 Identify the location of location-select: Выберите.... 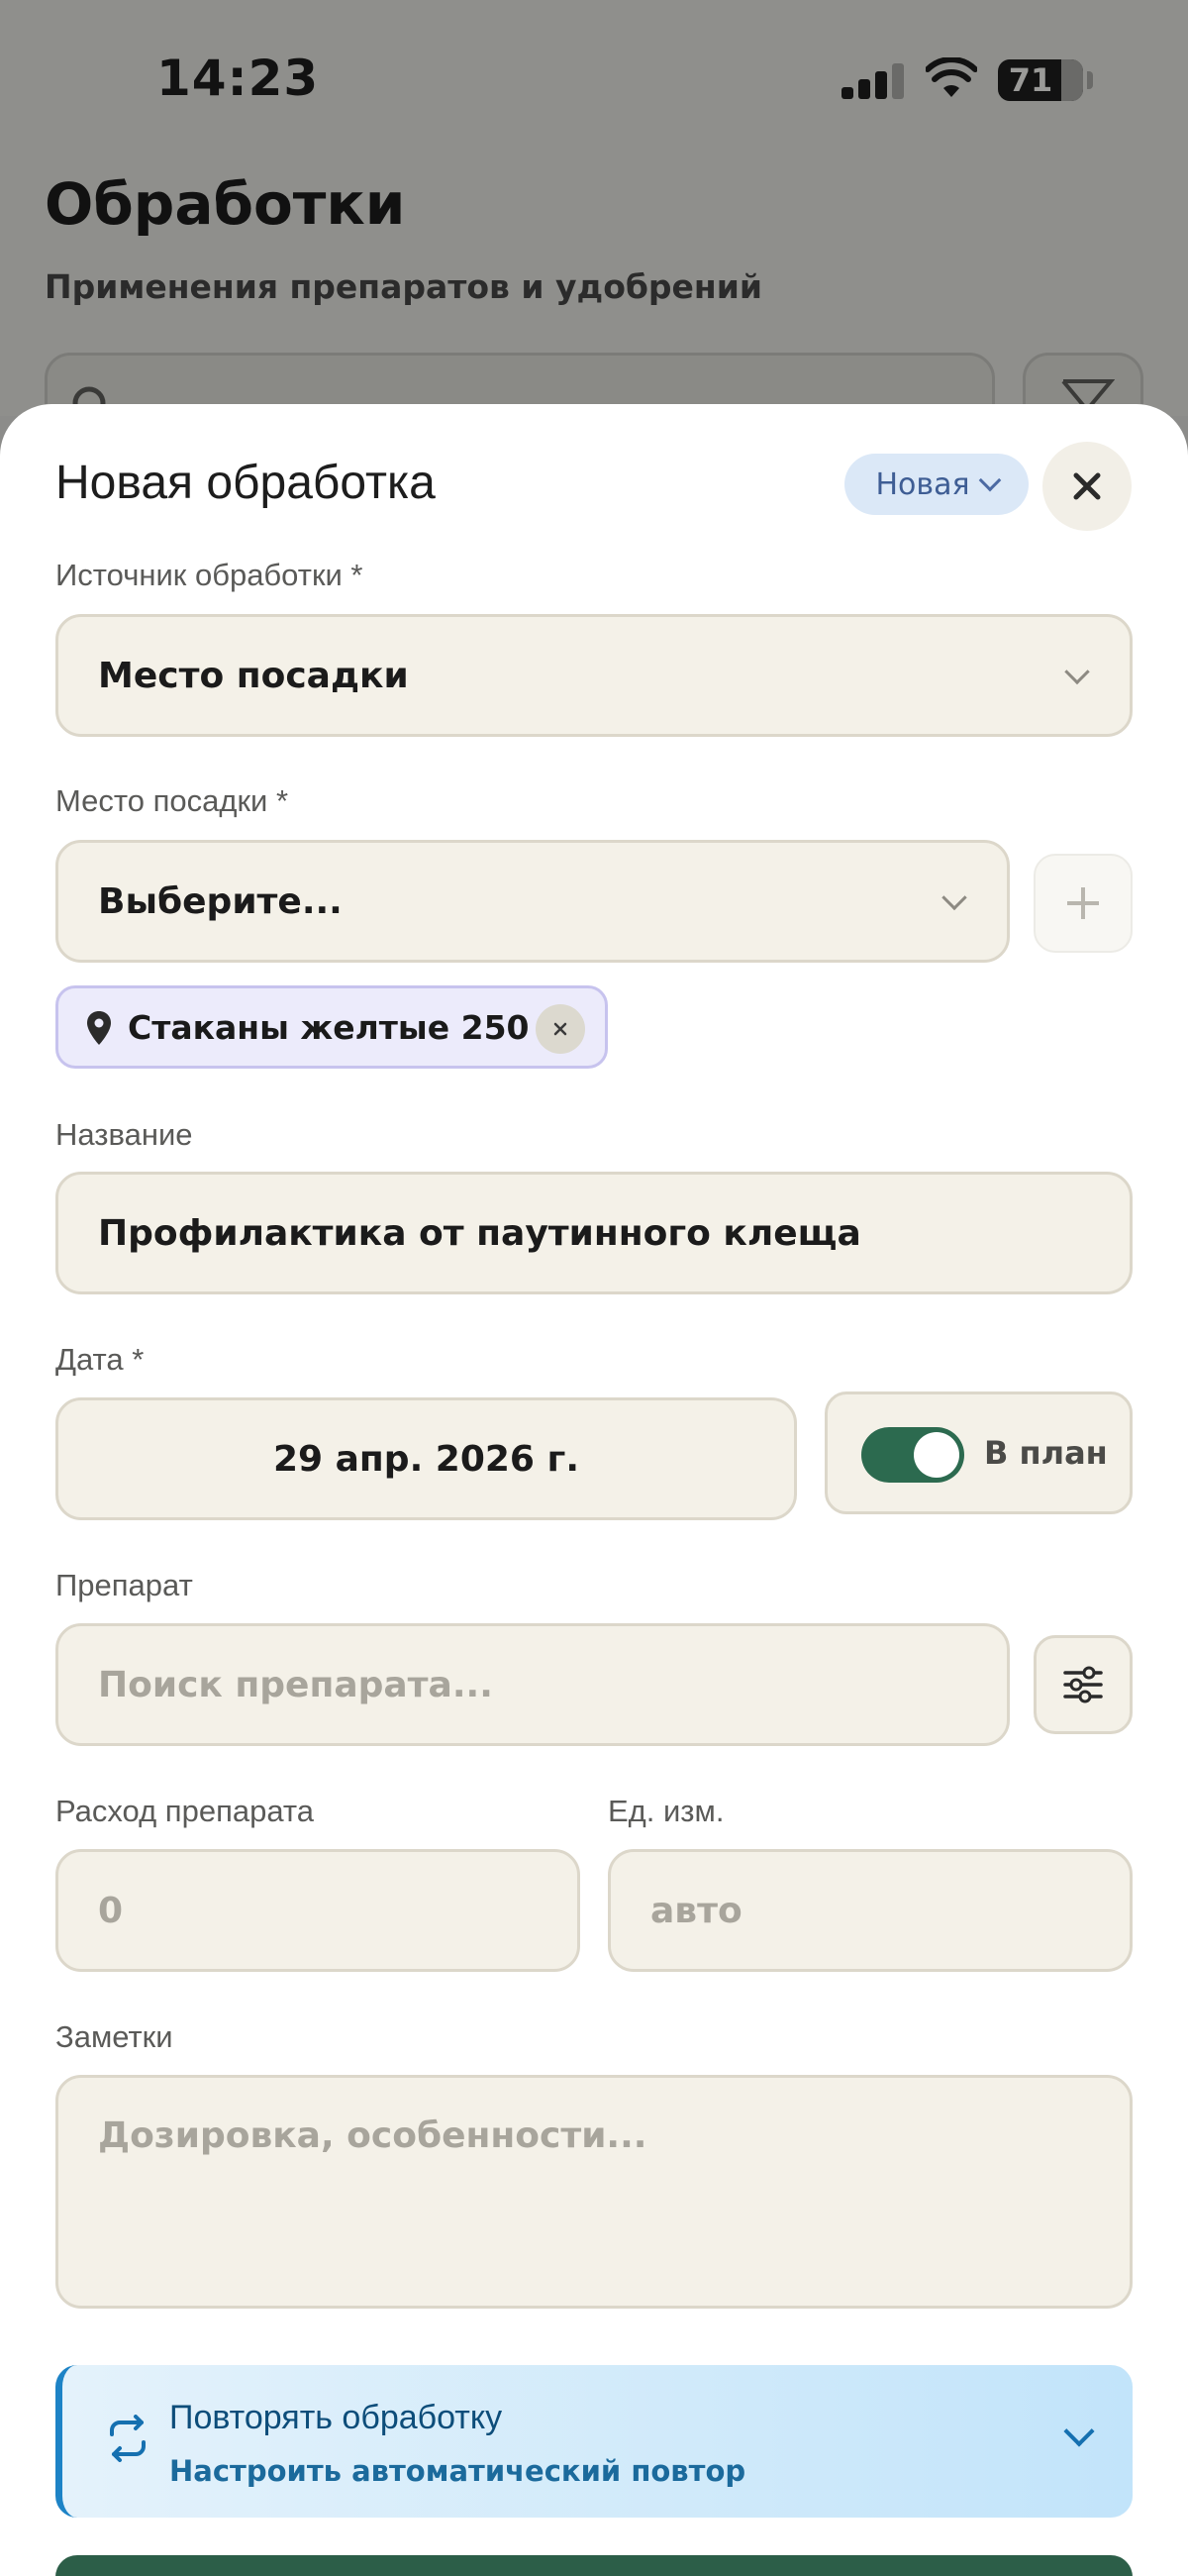
(532, 901).